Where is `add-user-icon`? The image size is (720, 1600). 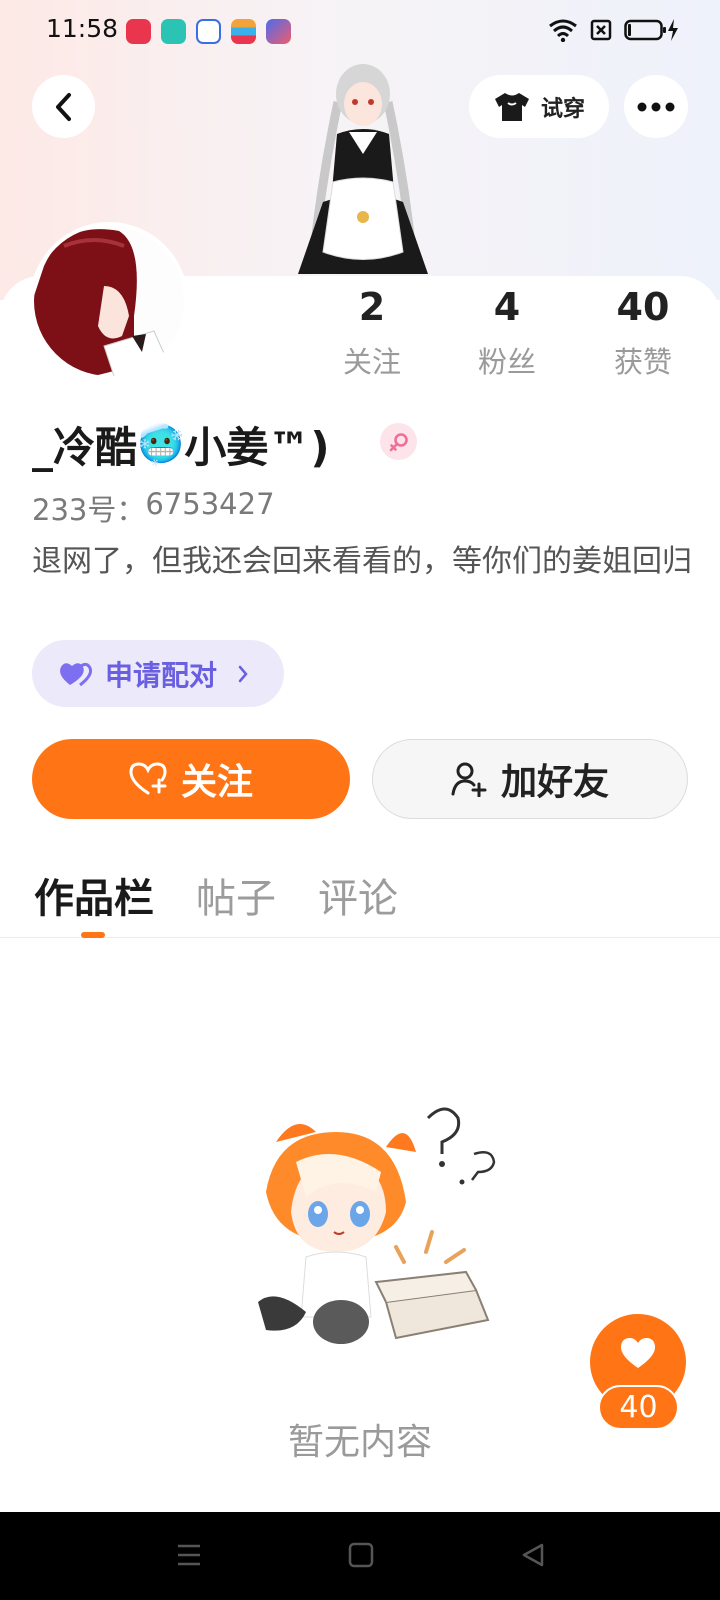
add-user-icon is located at coordinates (469, 779).